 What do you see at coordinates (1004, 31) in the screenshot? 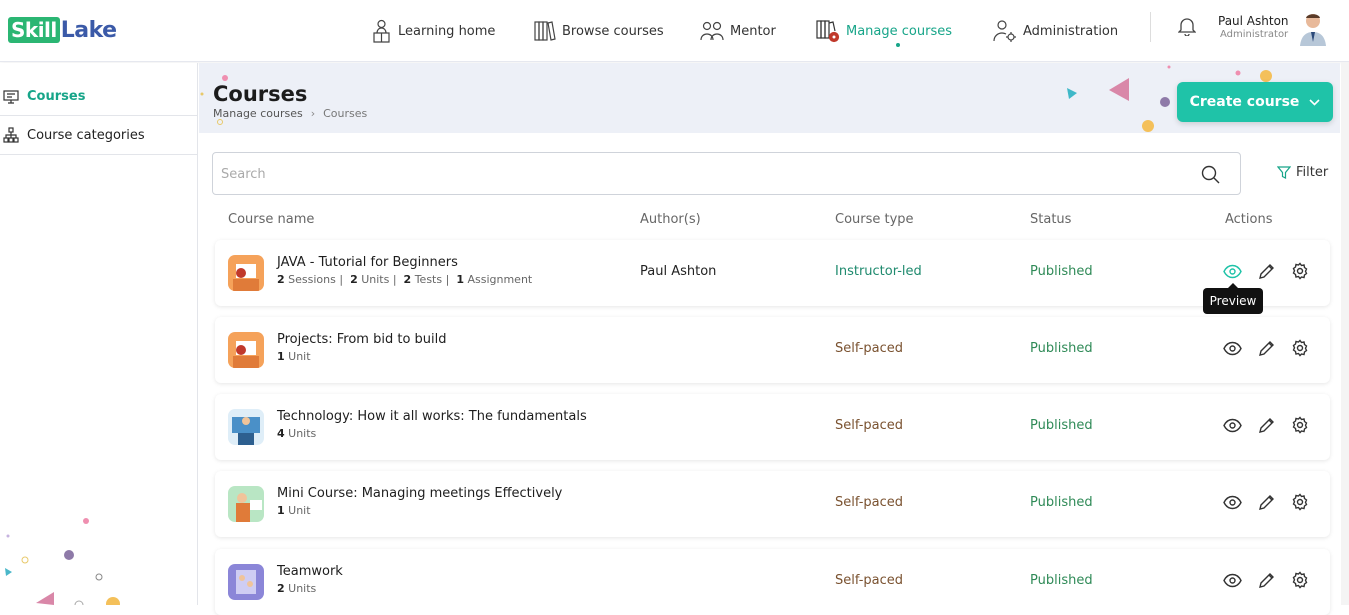
I see `administration-icon` at bounding box center [1004, 31].